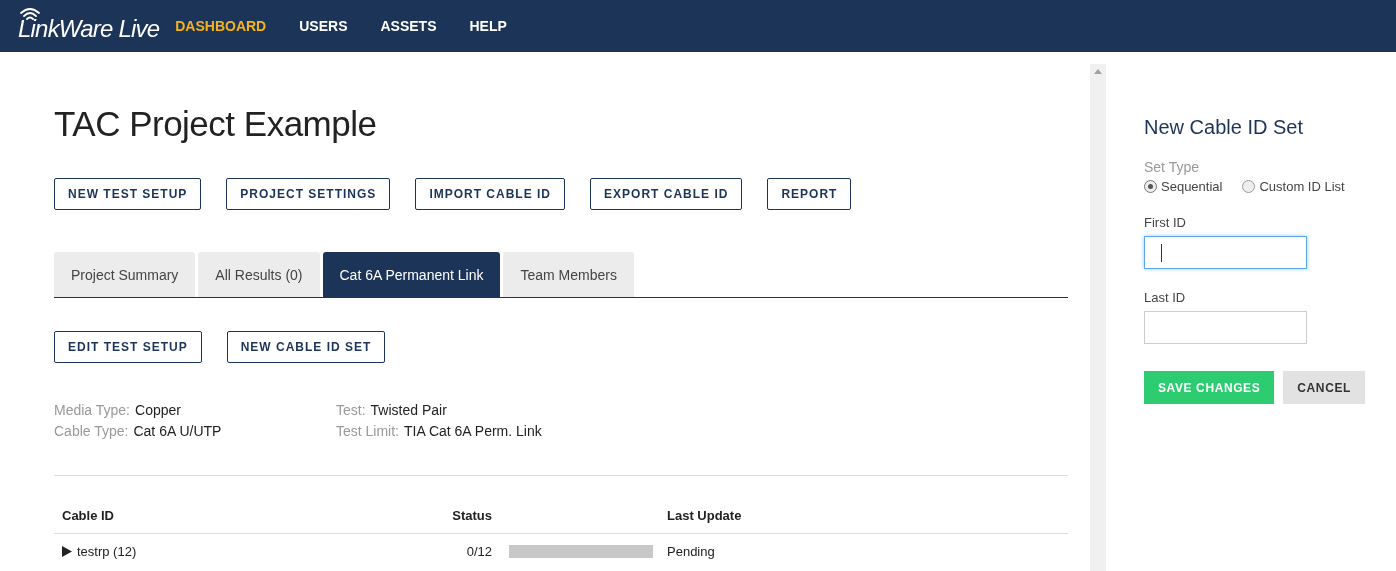 The image size is (1396, 571). I want to click on detail-value: Cat 6A U/UTP, so click(177, 431).